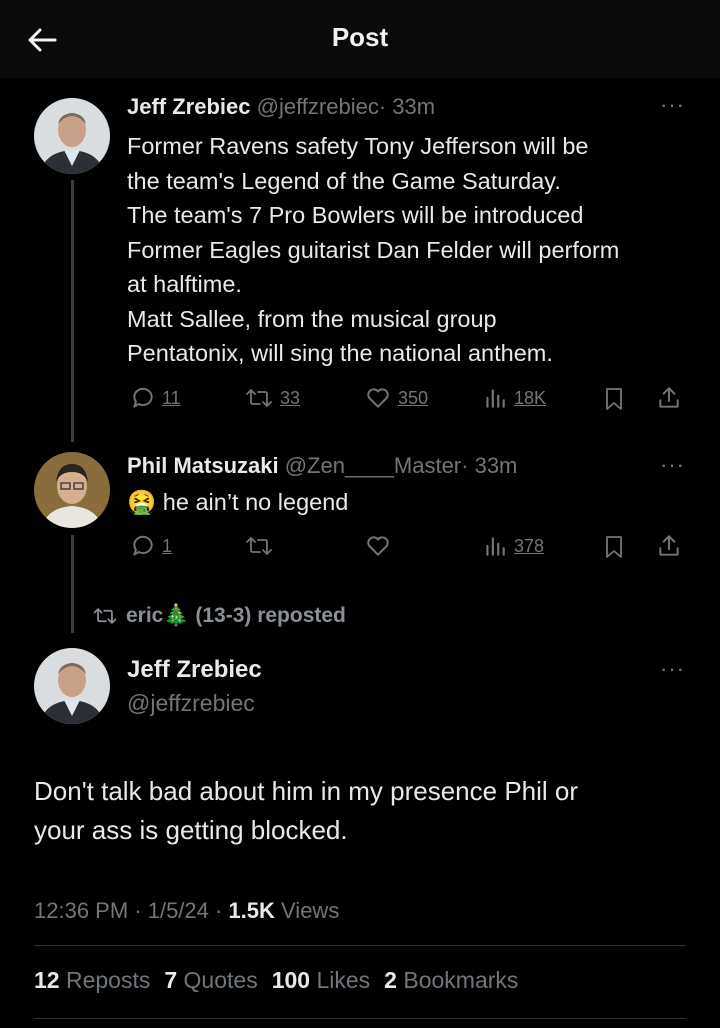  Describe the element at coordinates (155, 398) in the screenshot. I see `reply-button: 11` at that location.